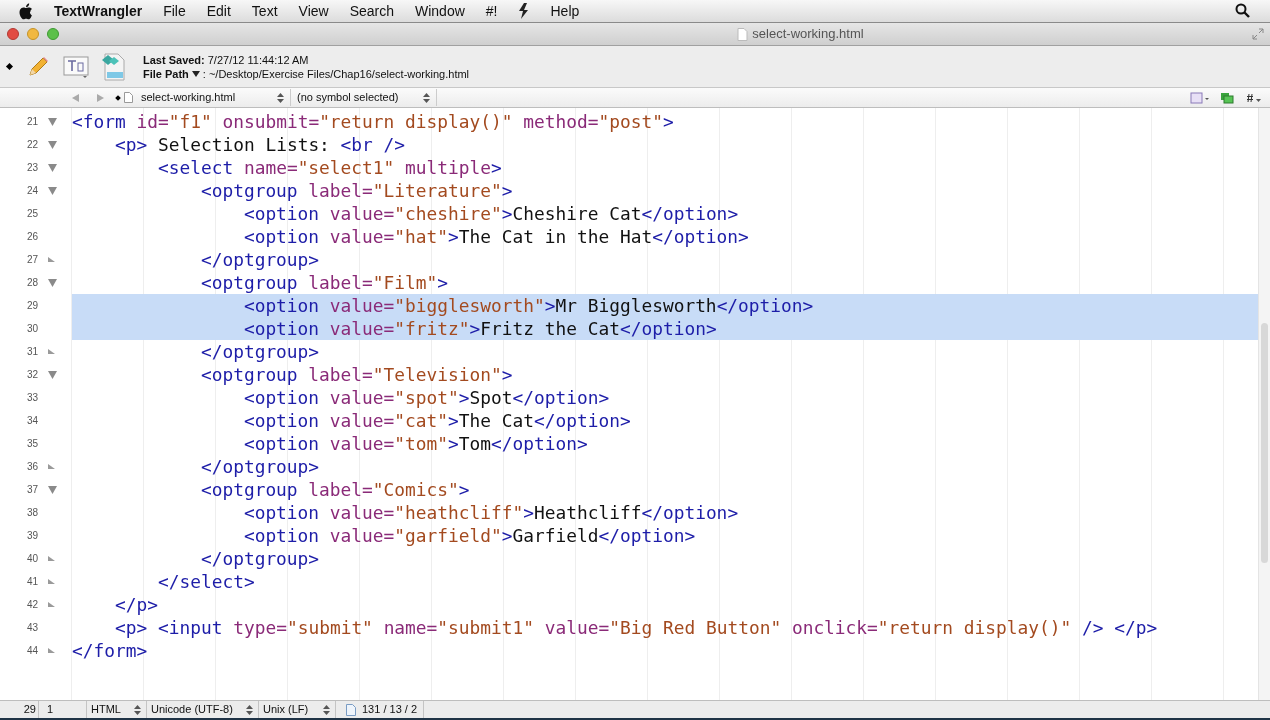  I want to click on menu-item: Window, so click(440, 11).